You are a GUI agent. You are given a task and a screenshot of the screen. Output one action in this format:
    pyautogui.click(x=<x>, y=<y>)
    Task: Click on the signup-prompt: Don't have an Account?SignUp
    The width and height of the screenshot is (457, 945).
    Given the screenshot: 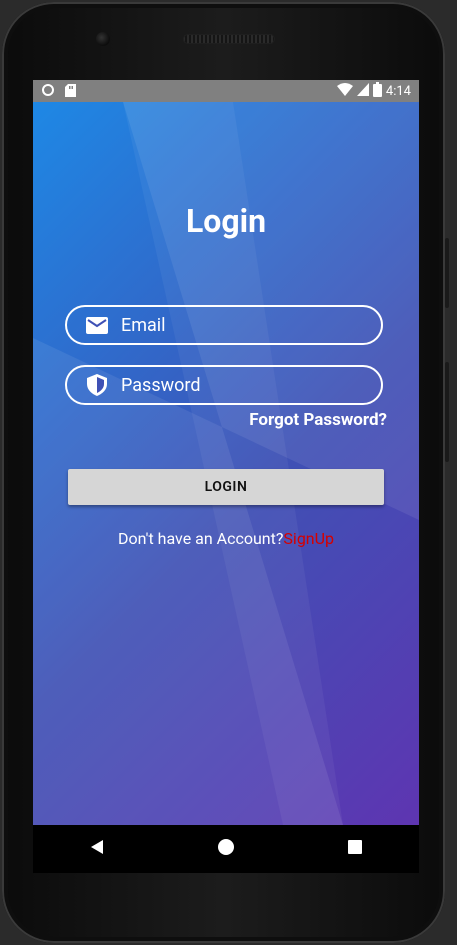 What is the action you would take?
    pyautogui.click(x=226, y=538)
    